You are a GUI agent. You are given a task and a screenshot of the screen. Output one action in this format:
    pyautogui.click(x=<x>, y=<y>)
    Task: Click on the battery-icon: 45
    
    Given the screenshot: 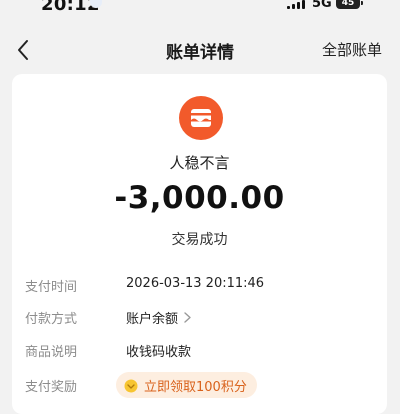 What is the action you would take?
    pyautogui.click(x=348, y=4)
    